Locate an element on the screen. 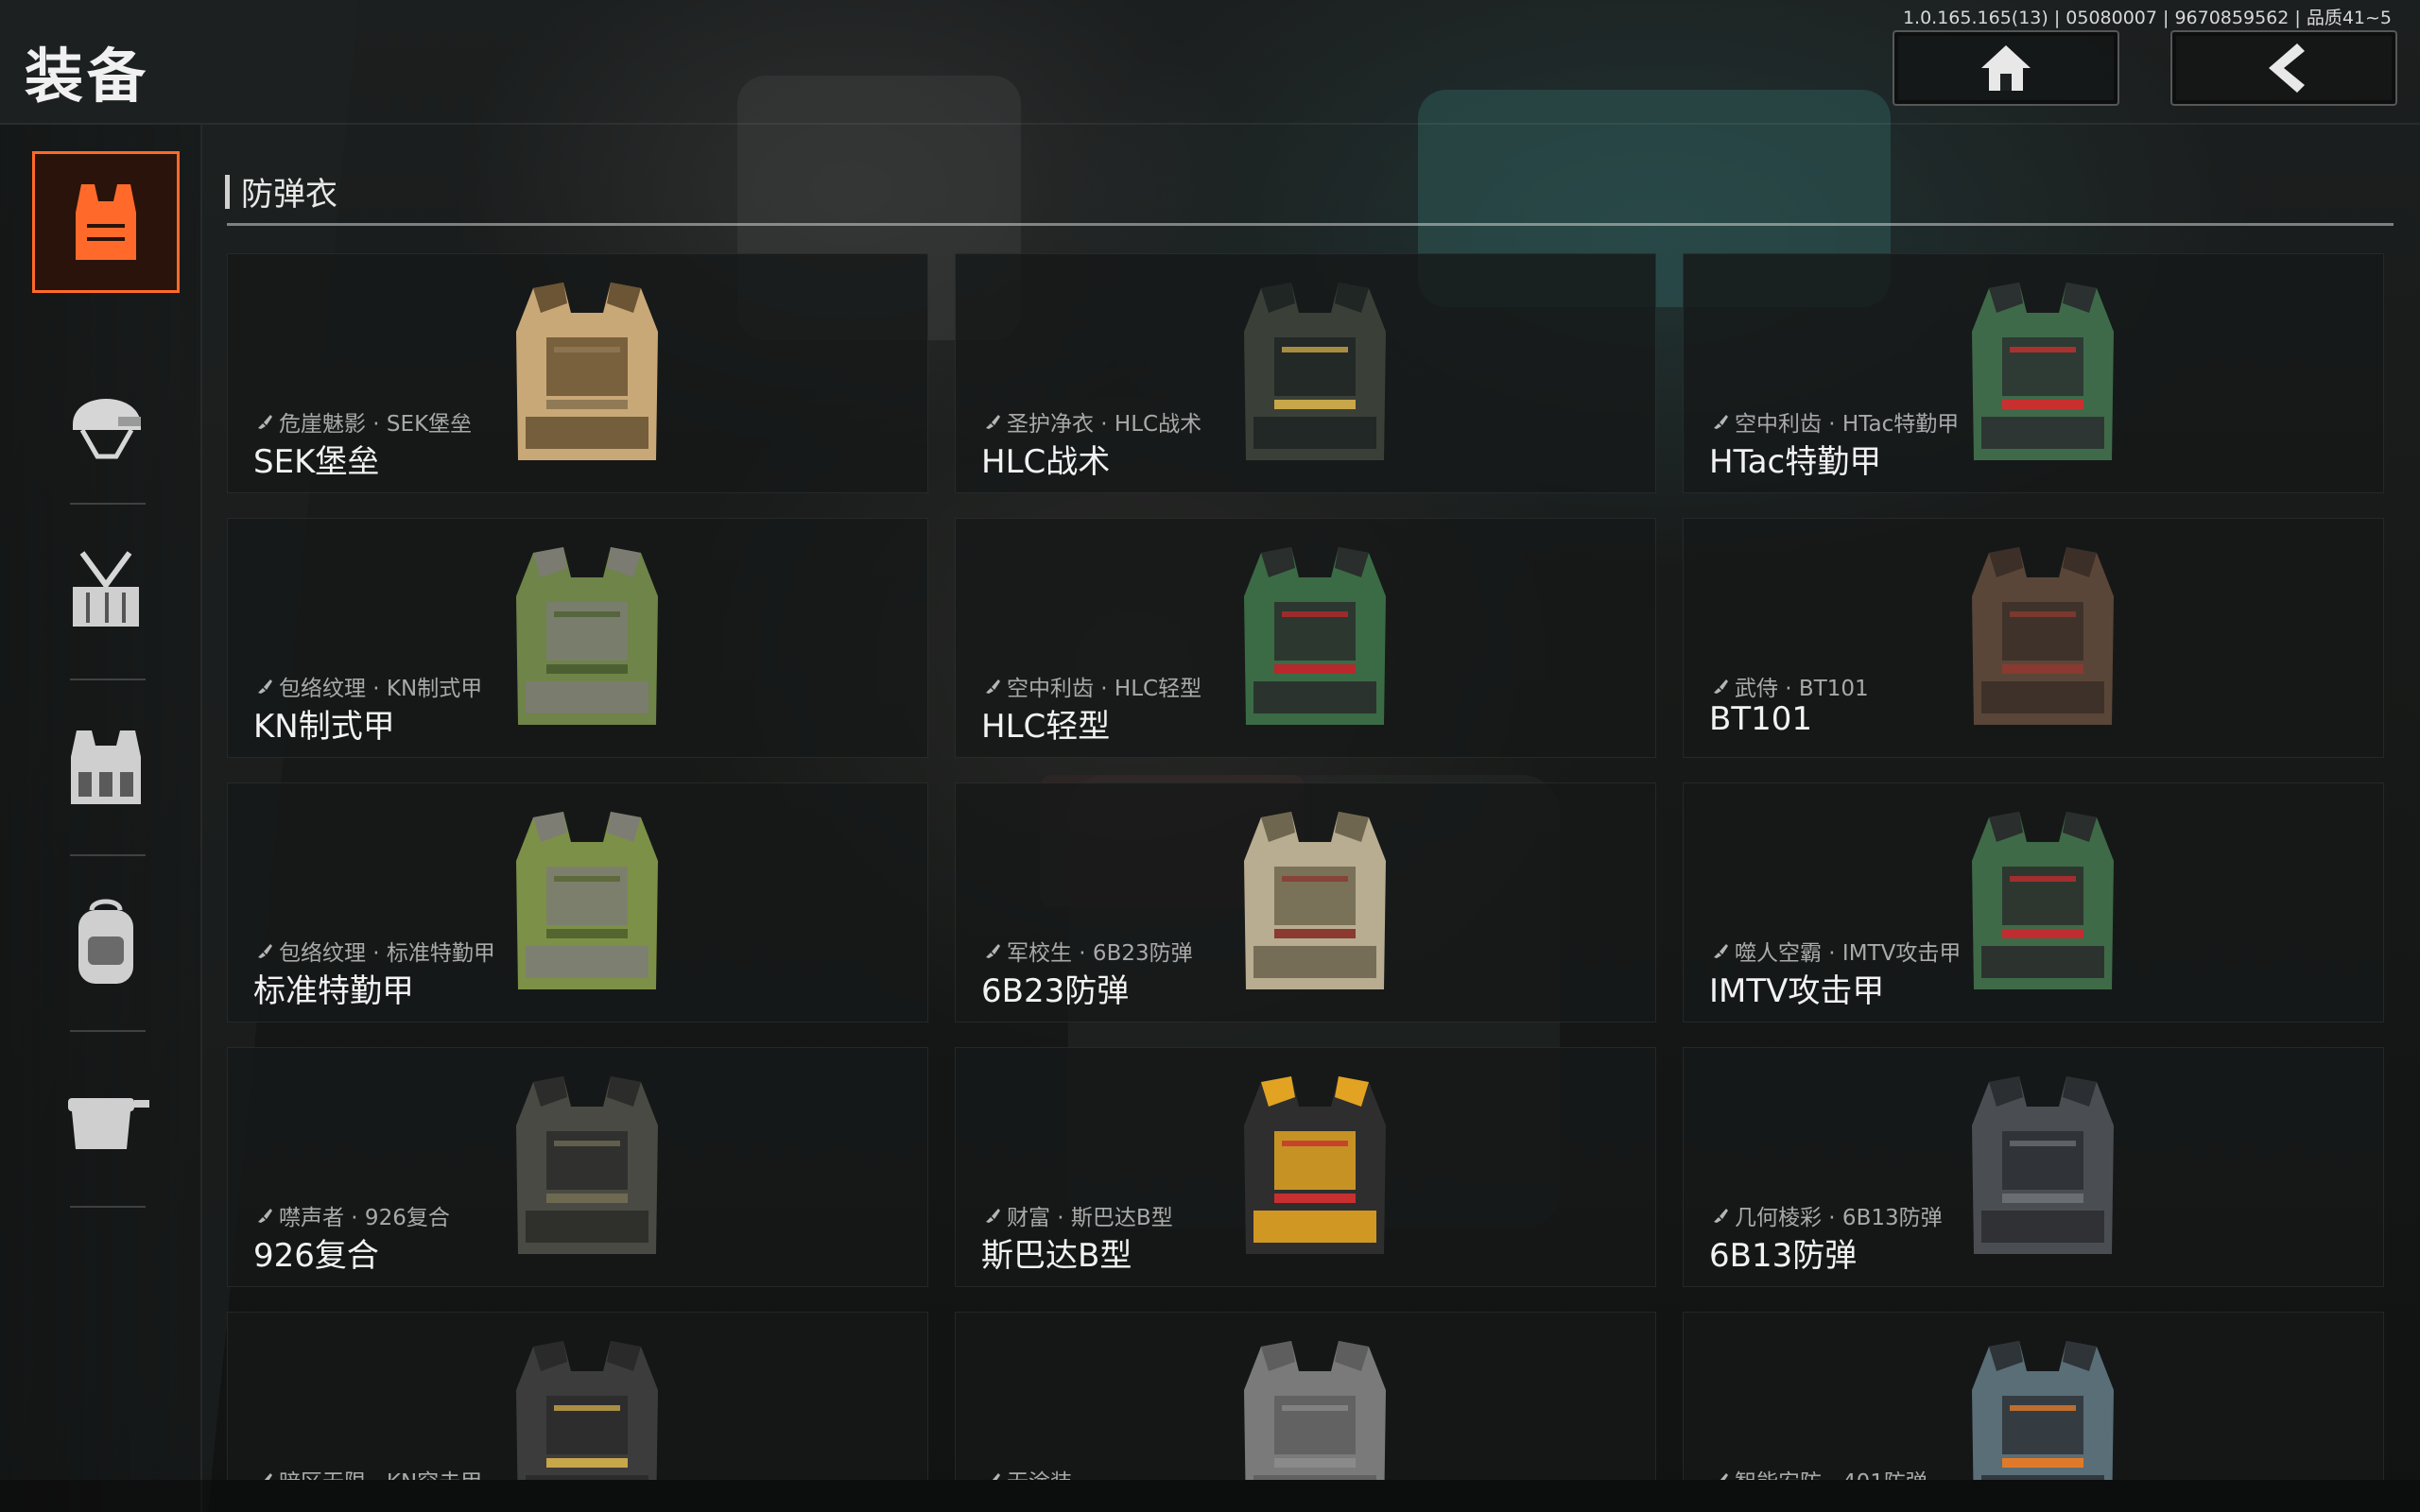  armor-card: 智能安防 · 401防弹401防弹 is located at coordinates (2033, 1396).